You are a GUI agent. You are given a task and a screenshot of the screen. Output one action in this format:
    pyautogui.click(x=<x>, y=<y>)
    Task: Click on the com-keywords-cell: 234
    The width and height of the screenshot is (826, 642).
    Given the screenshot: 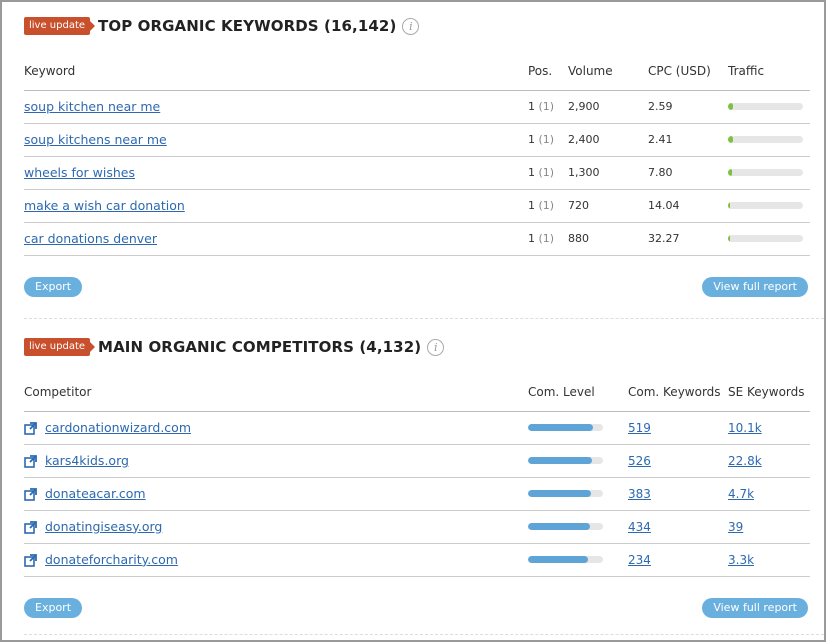 What is the action you would take?
    pyautogui.click(x=678, y=560)
    